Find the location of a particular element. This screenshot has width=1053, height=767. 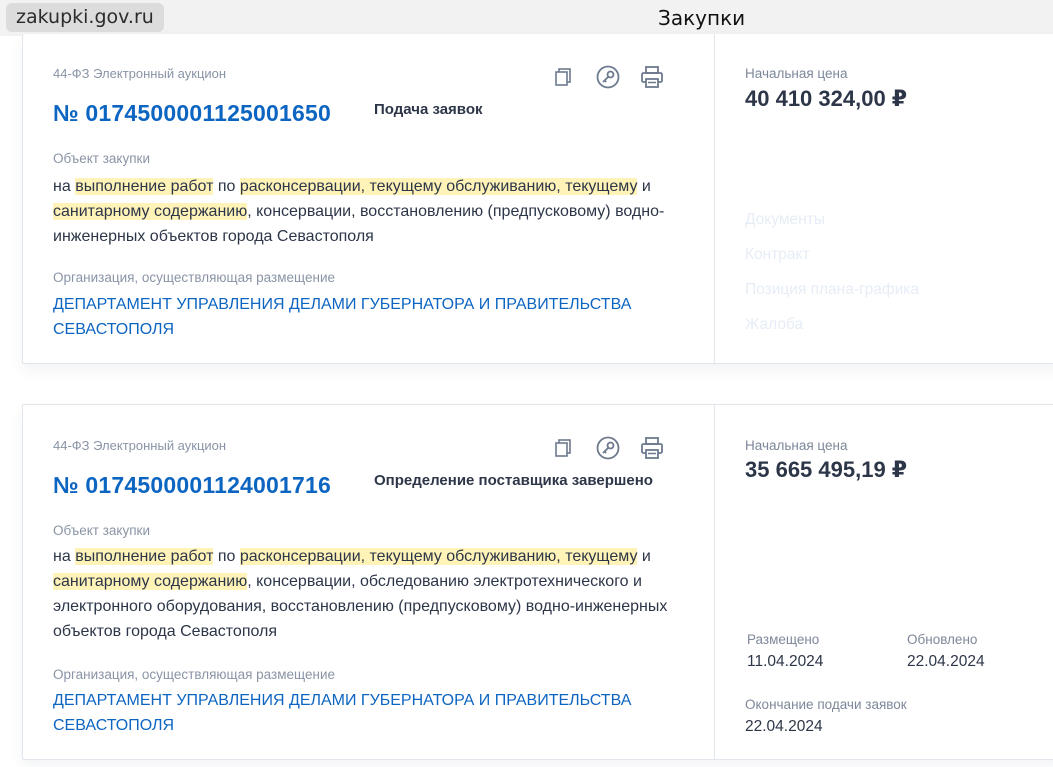

url-field: zakupki.gov.ru is located at coordinates (85, 17).